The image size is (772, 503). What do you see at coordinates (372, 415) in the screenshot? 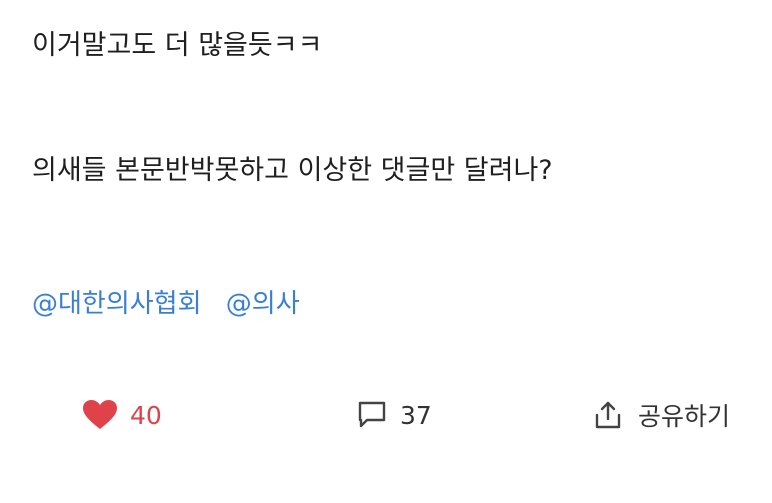
I see `comment-icon` at bounding box center [372, 415].